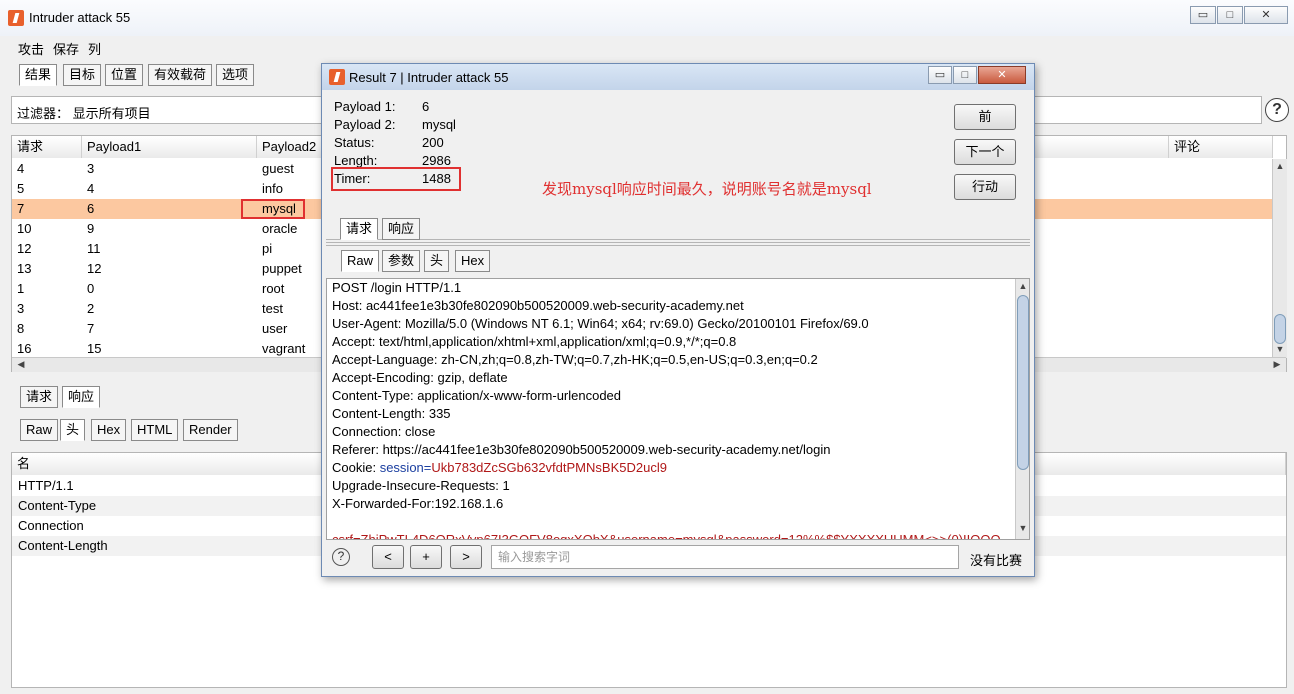 The height and width of the screenshot is (694, 1294). Describe the element at coordinates (210, 430) in the screenshot. I see `subtab-render: Render` at that location.